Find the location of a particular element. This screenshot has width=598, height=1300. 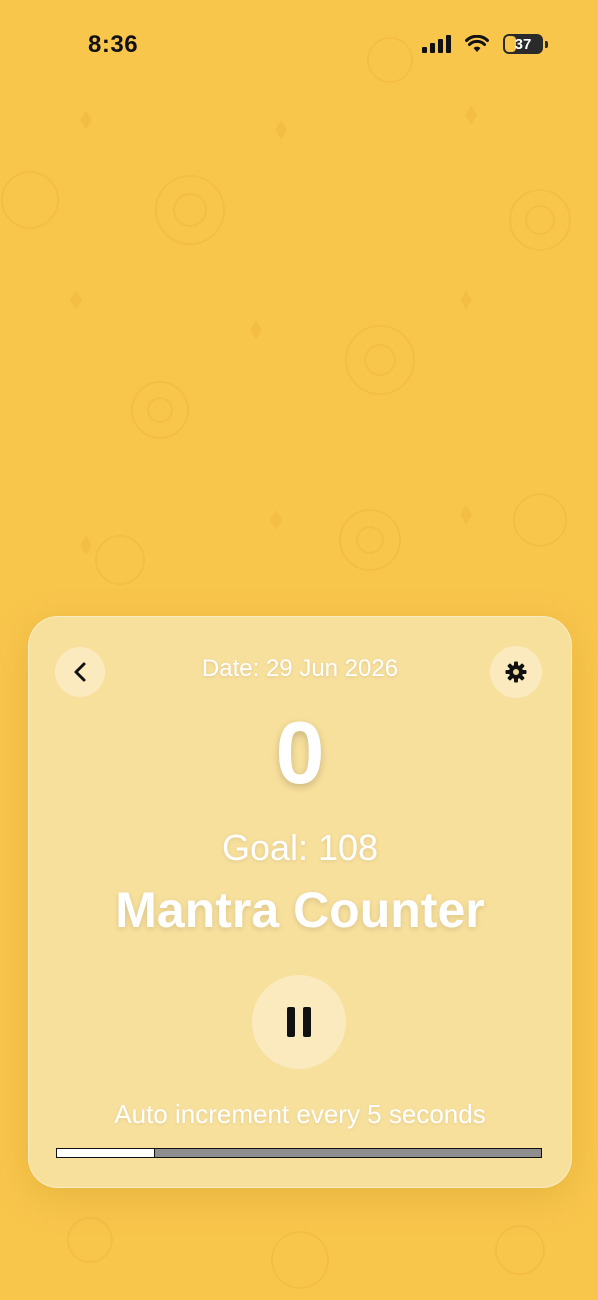

pause-icon is located at coordinates (299, 1022).